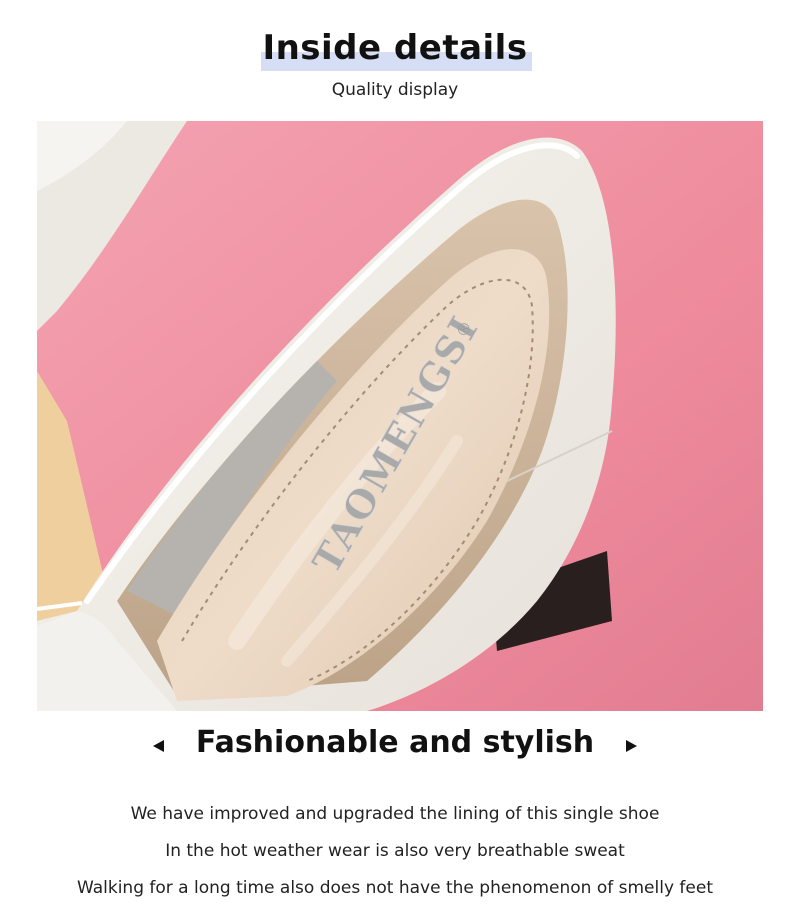 The image size is (790, 920). What do you see at coordinates (395, 90) in the screenshot?
I see `page-subtitle: Quality display` at bounding box center [395, 90].